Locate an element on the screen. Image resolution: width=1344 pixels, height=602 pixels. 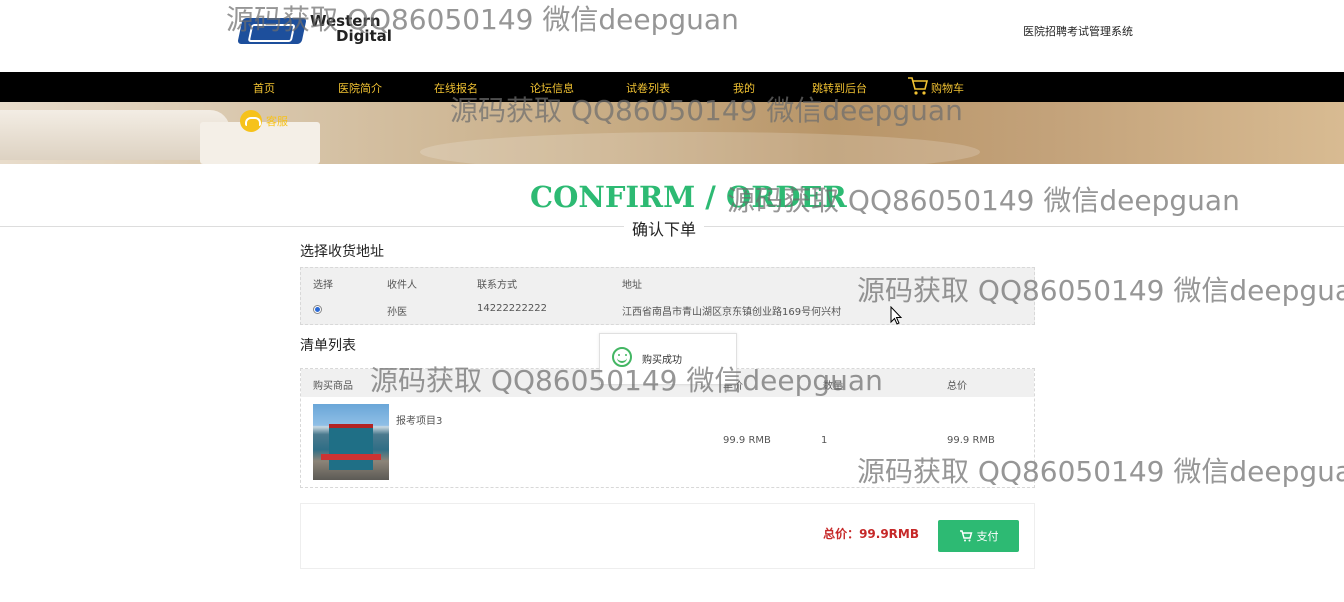
main-nav: 首页 医院简介 在线报名 论坛信息 试卷列表 我的 跳转到后台 购物车 is located at coordinates (672, 87).